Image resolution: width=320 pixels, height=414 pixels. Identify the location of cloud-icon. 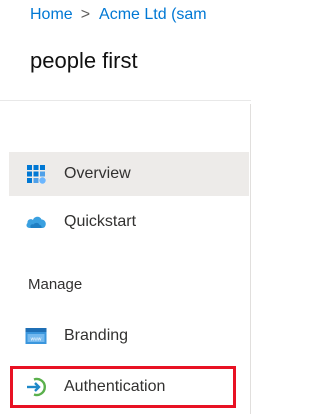
(36, 222).